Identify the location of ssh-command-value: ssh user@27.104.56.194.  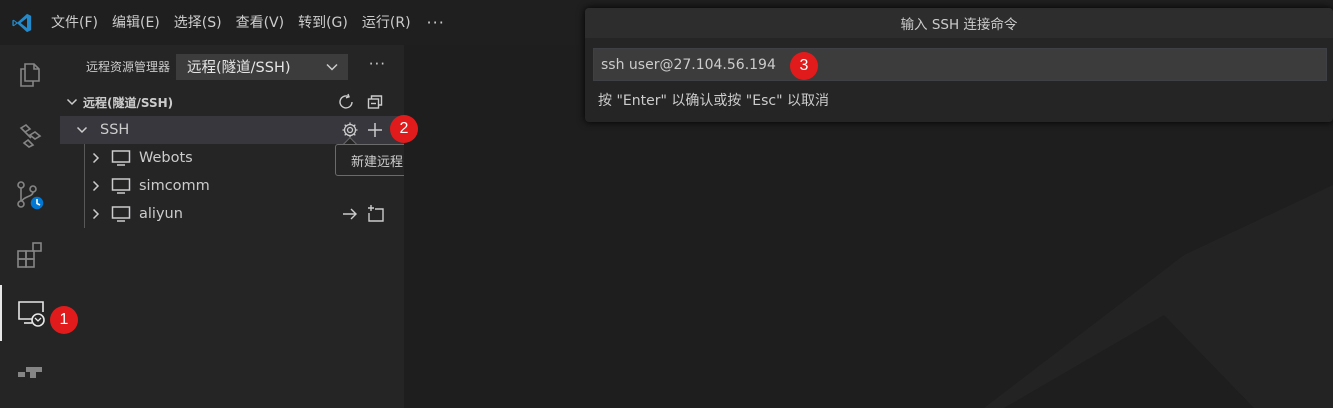
(688, 64).